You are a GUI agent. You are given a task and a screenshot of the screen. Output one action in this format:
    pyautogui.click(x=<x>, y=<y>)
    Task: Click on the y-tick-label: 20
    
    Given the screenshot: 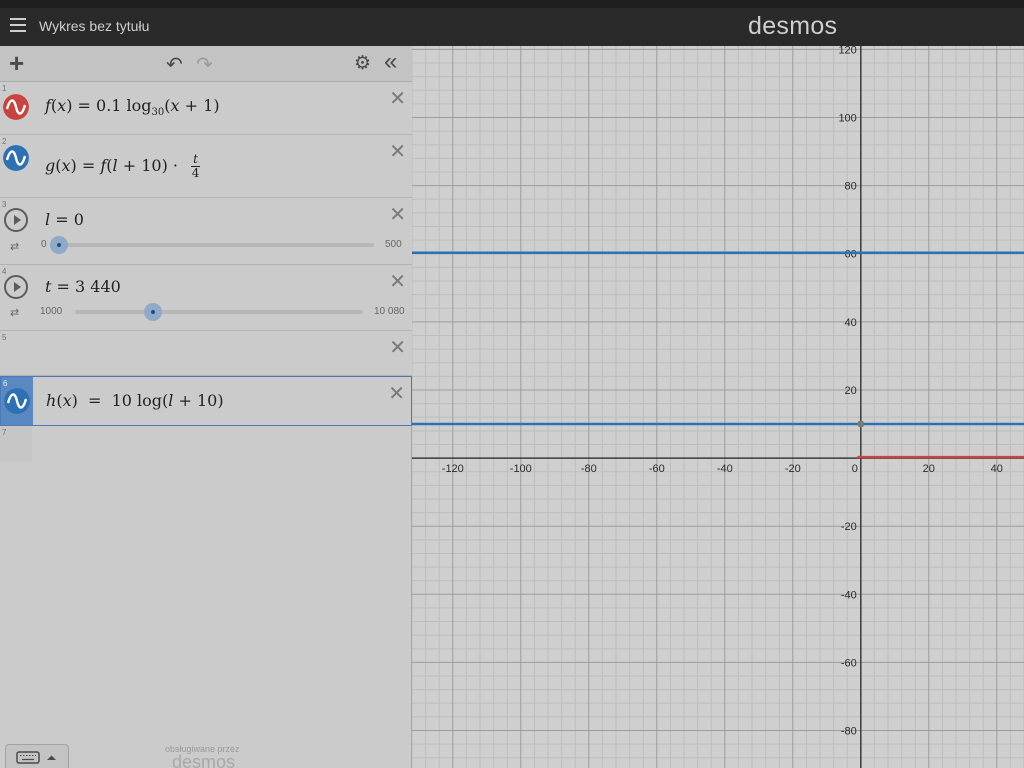 What is the action you would take?
    pyautogui.click(x=851, y=391)
    